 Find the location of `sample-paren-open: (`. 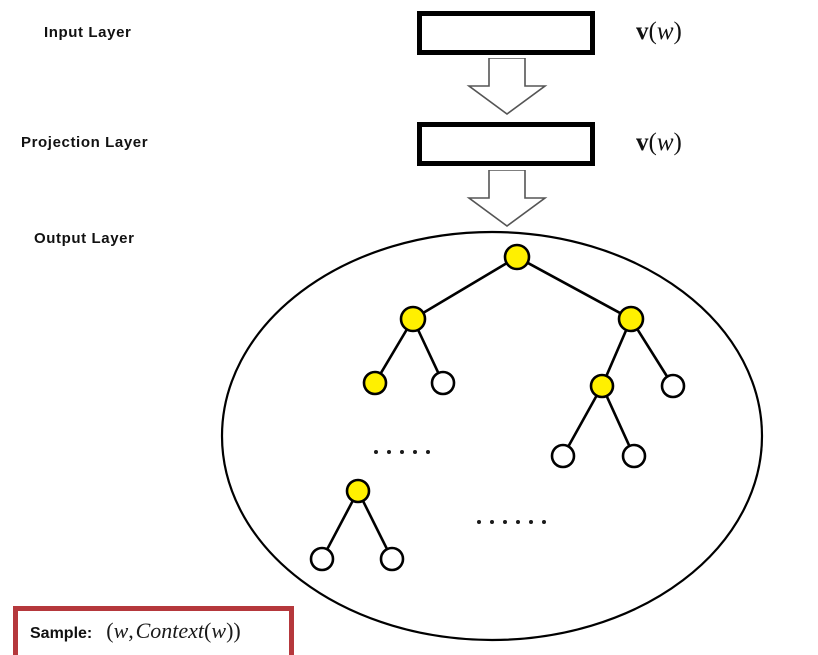

sample-paren-open: ( is located at coordinates (110, 630).